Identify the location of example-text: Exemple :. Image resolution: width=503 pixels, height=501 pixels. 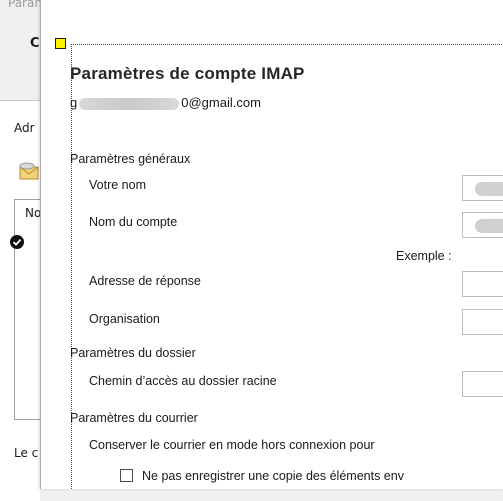
(424, 256).